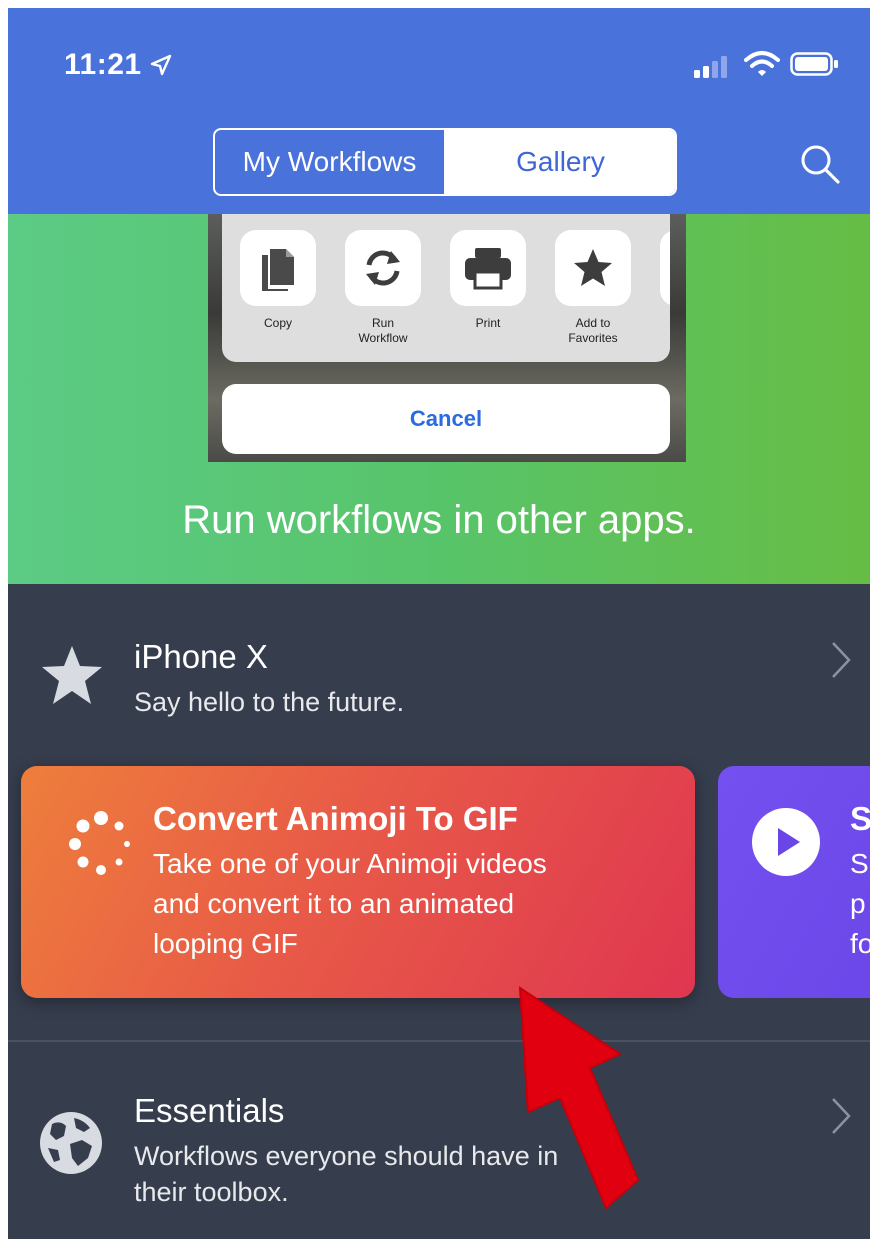 The width and height of the screenshot is (870, 1239). I want to click on action-label: Copy, so click(277, 323).